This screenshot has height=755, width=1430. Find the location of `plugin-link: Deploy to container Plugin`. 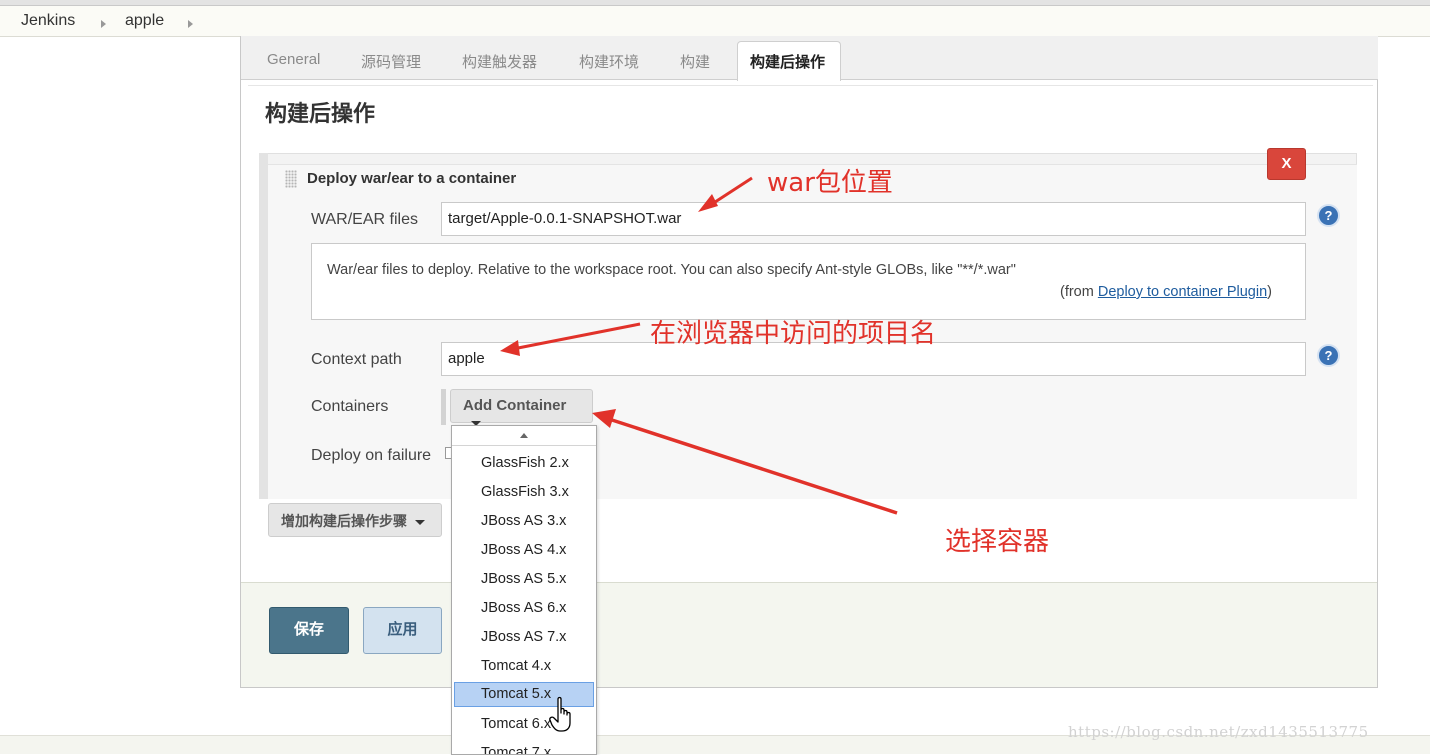

plugin-link: Deploy to container Plugin is located at coordinates (1182, 292).